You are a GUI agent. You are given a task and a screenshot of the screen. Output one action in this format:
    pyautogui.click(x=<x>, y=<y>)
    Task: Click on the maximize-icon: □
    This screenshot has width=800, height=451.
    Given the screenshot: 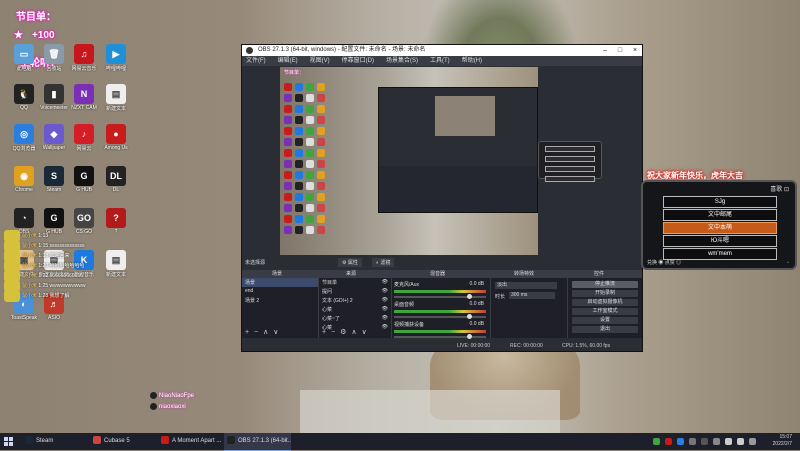 What is the action you would take?
    pyautogui.click(x=620, y=50)
    